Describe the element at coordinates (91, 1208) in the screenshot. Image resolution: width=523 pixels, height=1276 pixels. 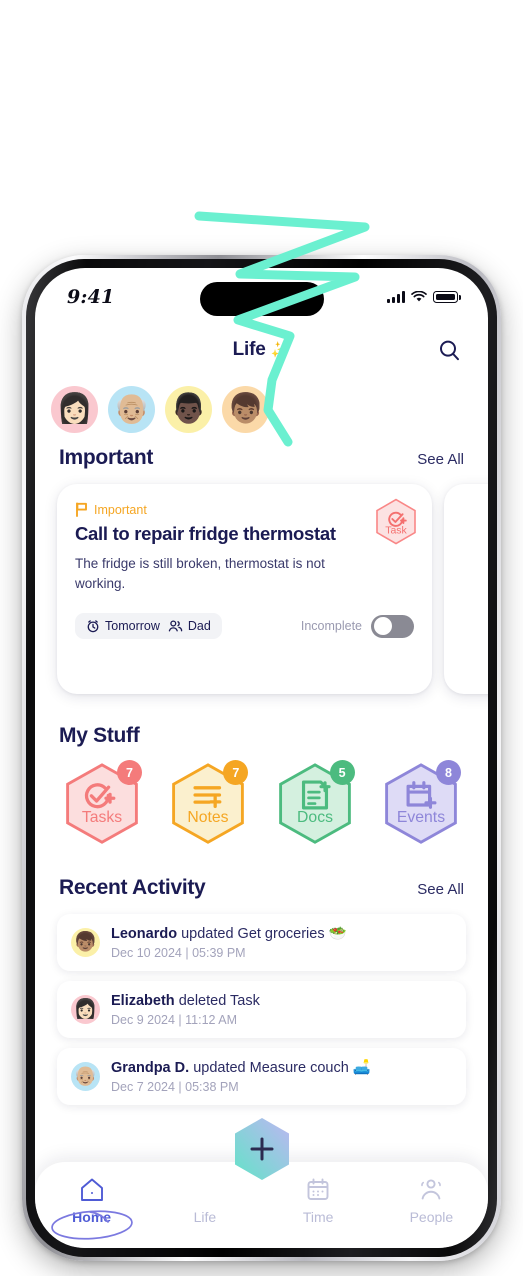
I see `tab-home: Home` at that location.